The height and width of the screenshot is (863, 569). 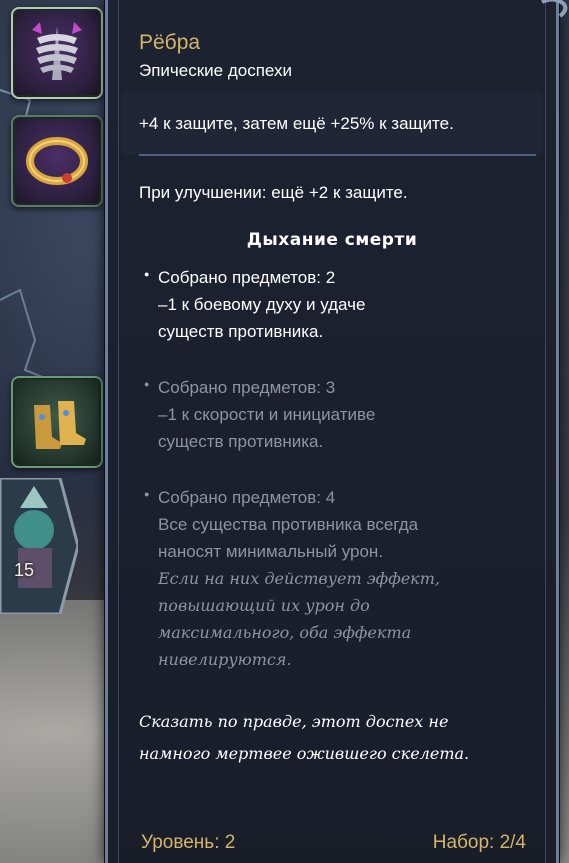 What do you see at coordinates (215, 70) in the screenshot?
I see `item-rarity: Эпические доспехи` at bounding box center [215, 70].